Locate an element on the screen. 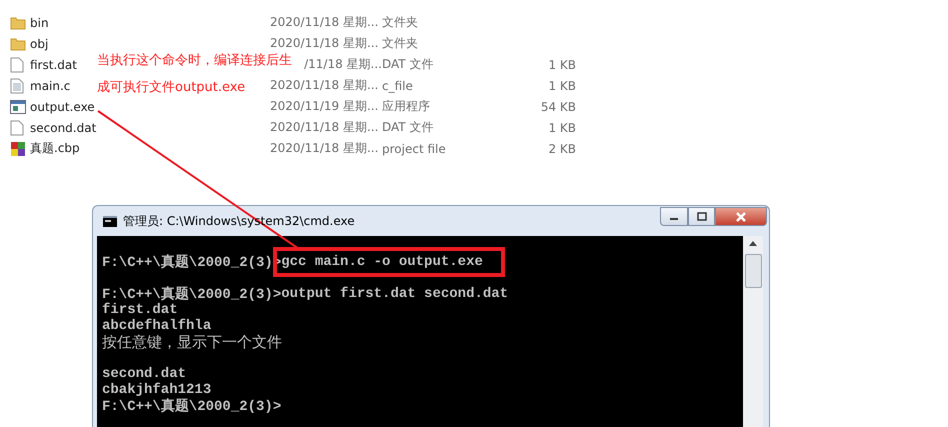 Image resolution: width=948 pixels, height=427 pixels. file-name: first.dat is located at coordinates (53, 65).